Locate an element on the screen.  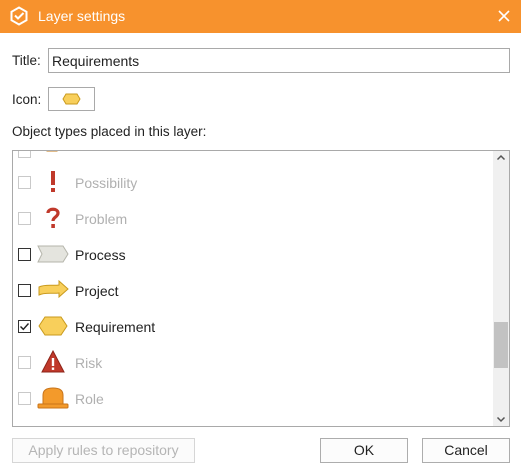
title-input is located at coordinates (279, 60).